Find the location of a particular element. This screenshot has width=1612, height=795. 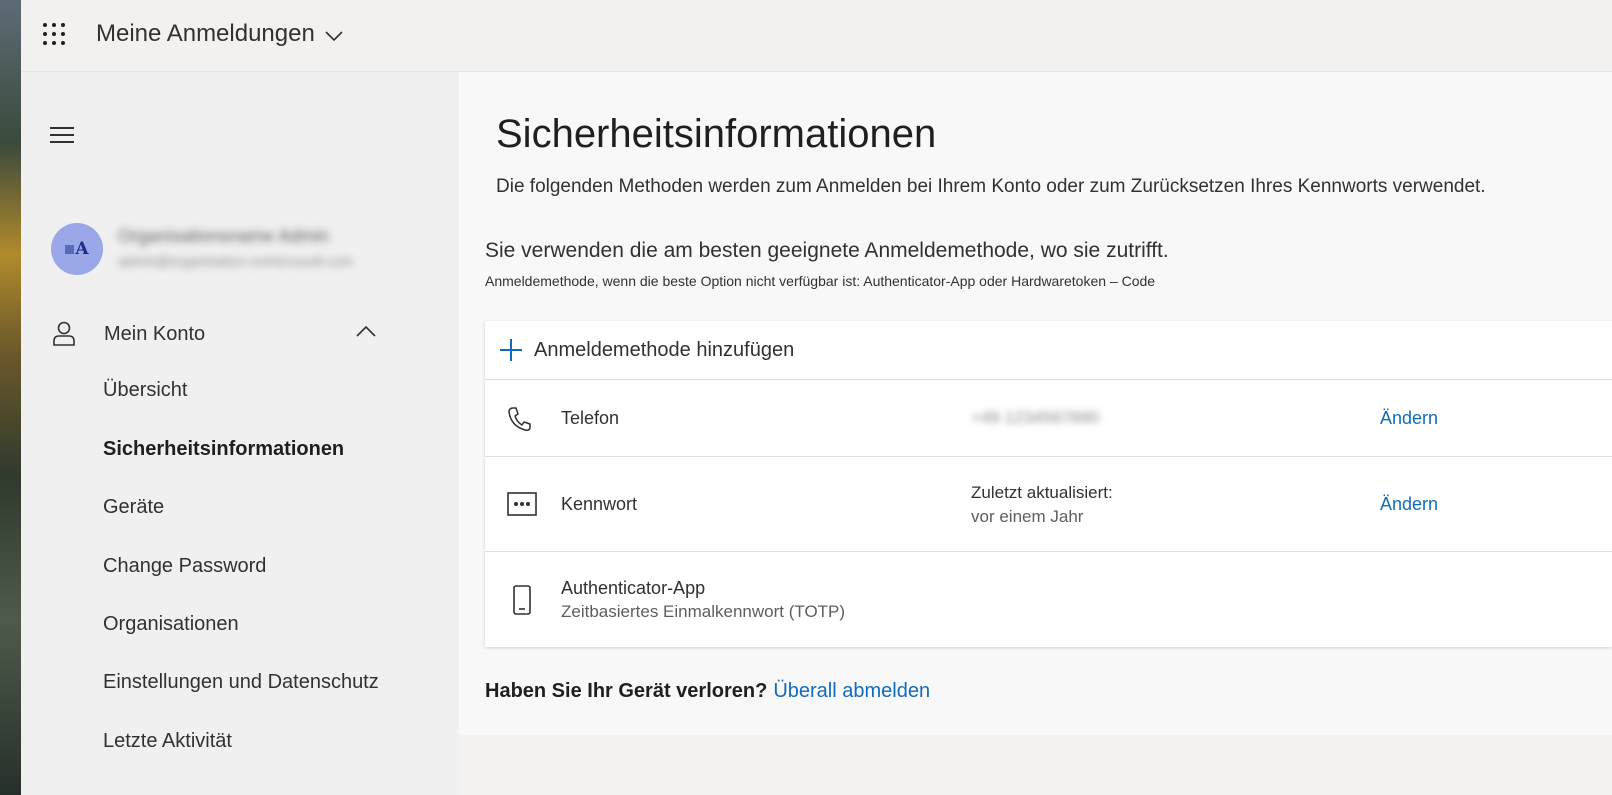

change-password-link: Ändern is located at coordinates (1409, 504).